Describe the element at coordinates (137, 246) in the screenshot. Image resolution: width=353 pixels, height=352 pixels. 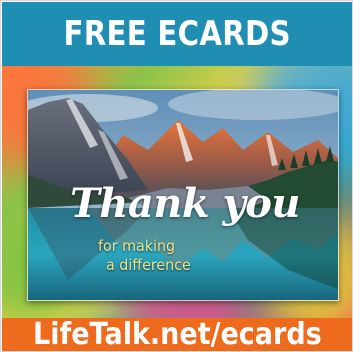
I see `card-subline-1: for making` at that location.